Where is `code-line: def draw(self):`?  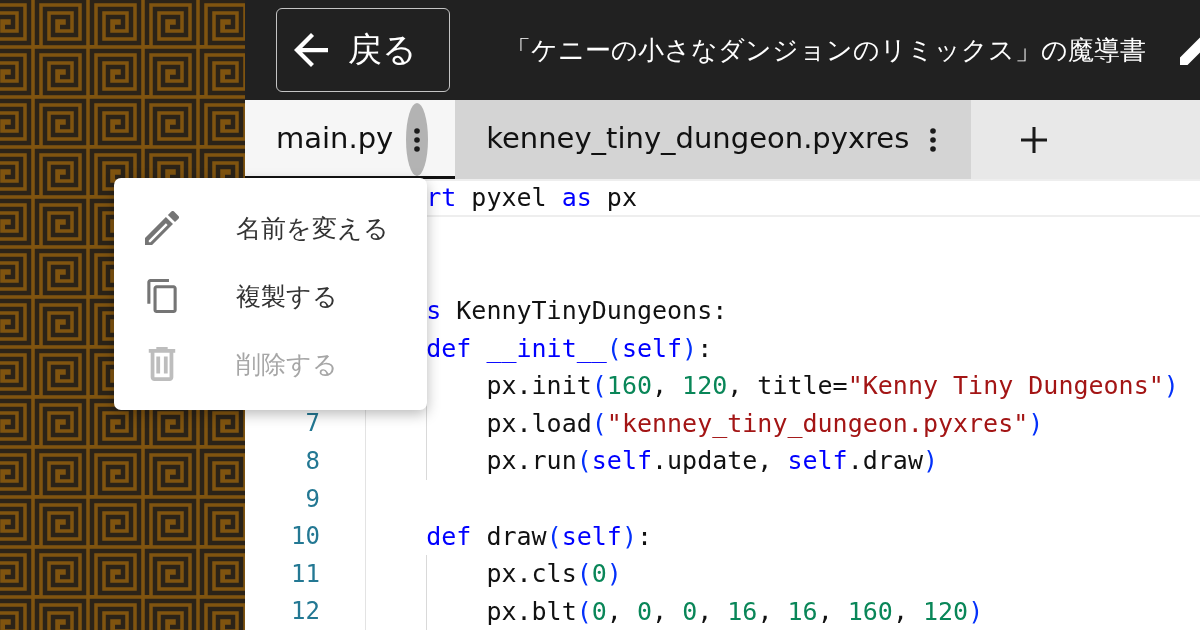
code-line: def draw(self): is located at coordinates (539, 536).